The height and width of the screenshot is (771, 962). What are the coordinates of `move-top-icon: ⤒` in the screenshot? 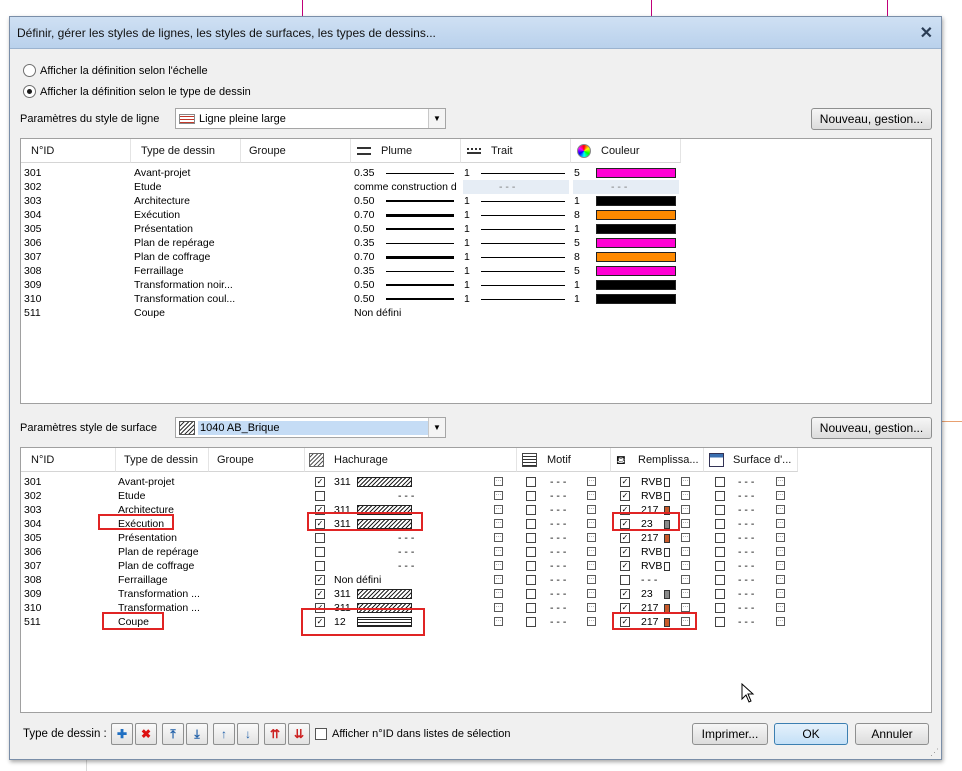 It's located at (173, 734).